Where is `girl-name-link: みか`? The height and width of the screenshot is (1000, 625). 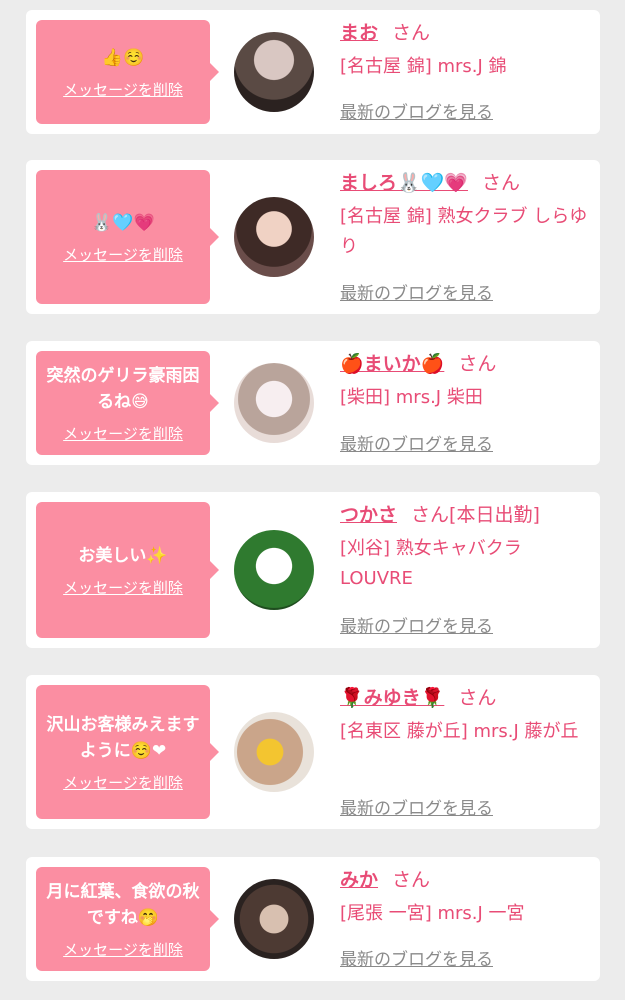 girl-name-link: みか is located at coordinates (359, 880).